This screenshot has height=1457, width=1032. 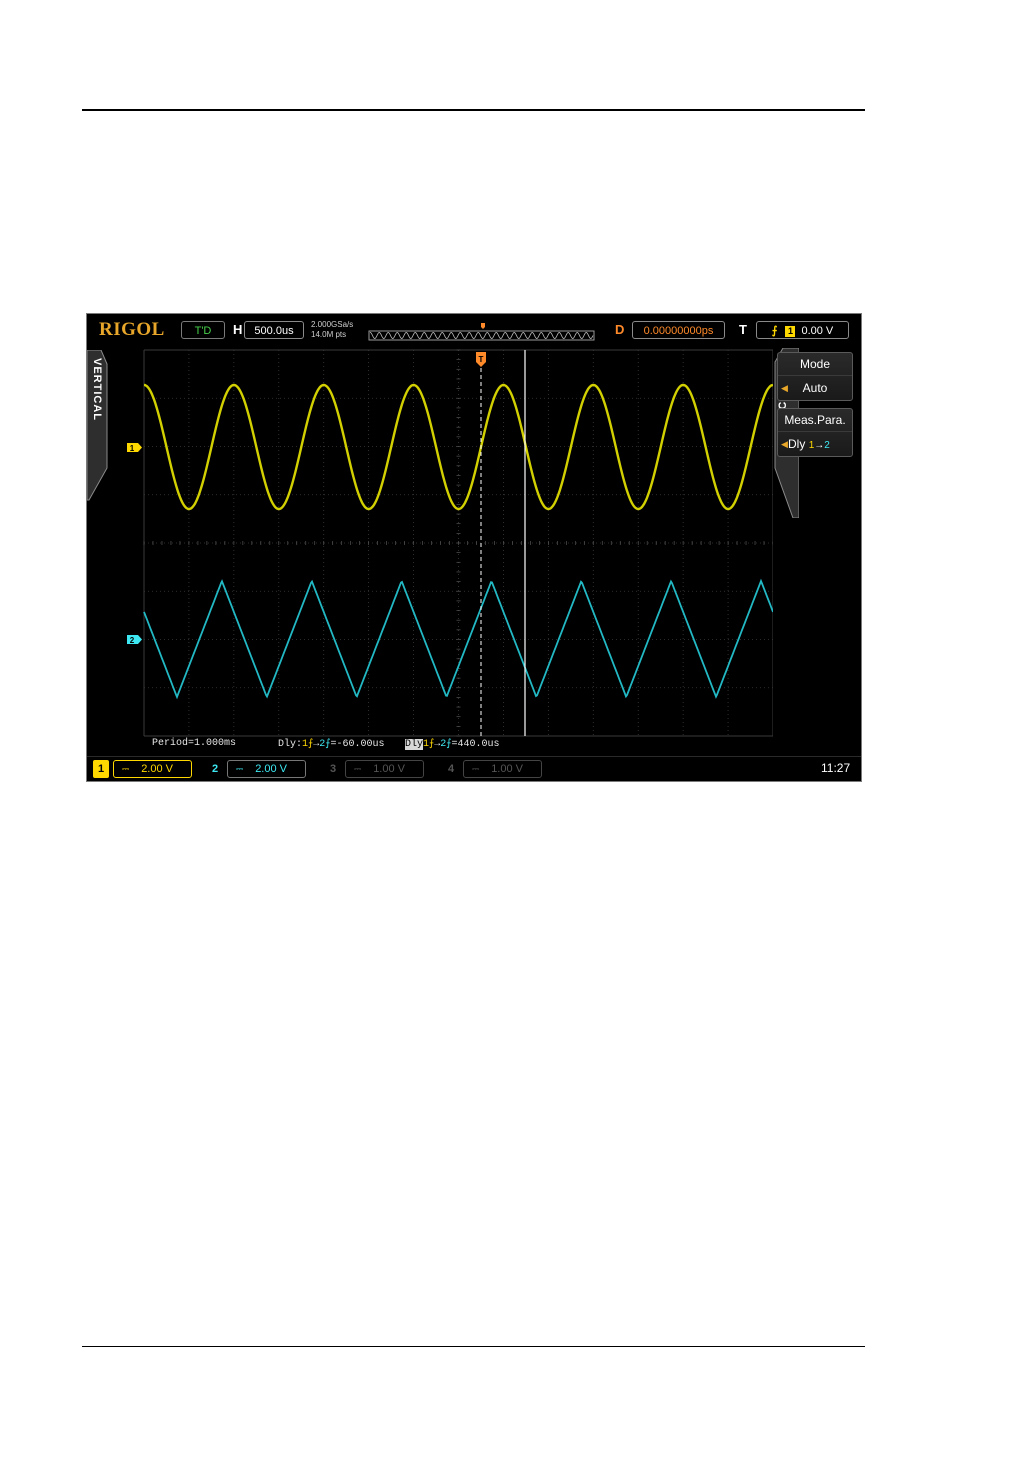 I want to click on period-measurement: Period=1.000ms, so click(x=194, y=743).